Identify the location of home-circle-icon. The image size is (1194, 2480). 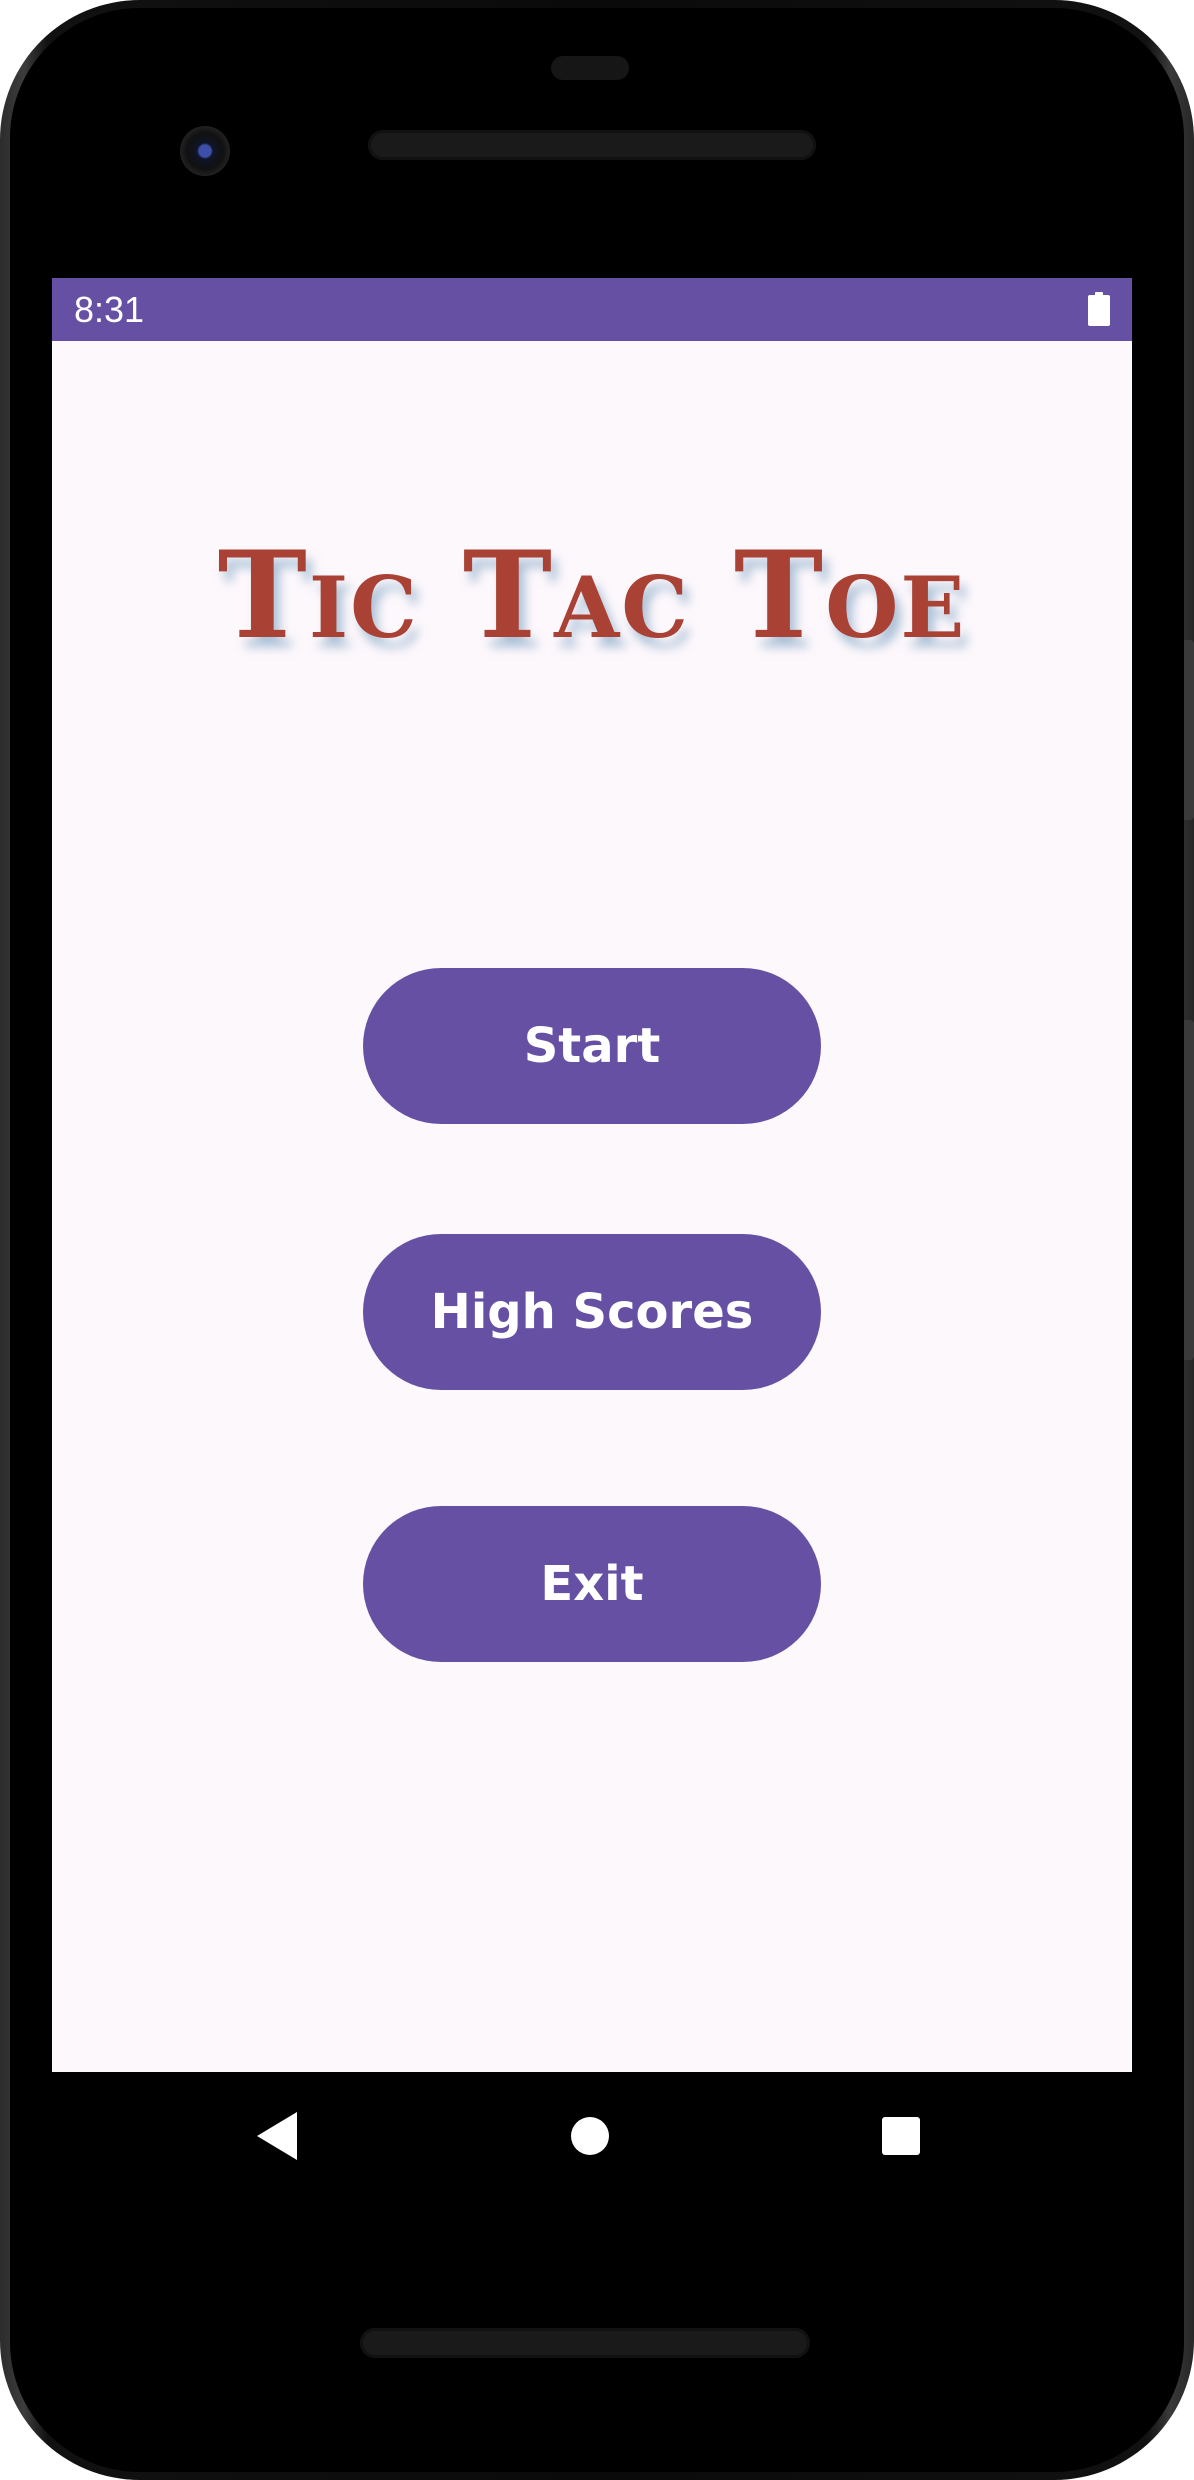
(590, 2136).